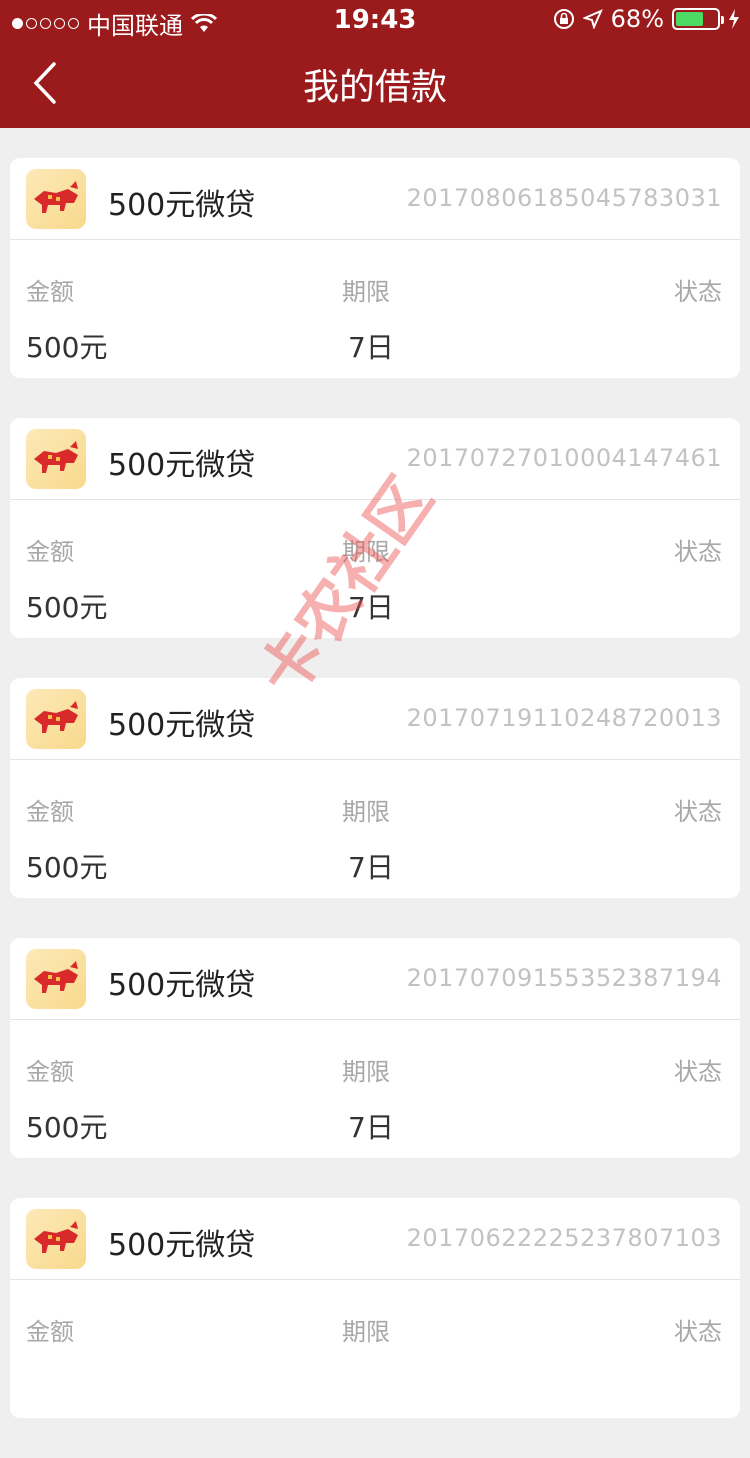 The image size is (750, 1458). I want to click on loan-card-header: 500元微贷 20170622225237807103, so click(375, 1239).